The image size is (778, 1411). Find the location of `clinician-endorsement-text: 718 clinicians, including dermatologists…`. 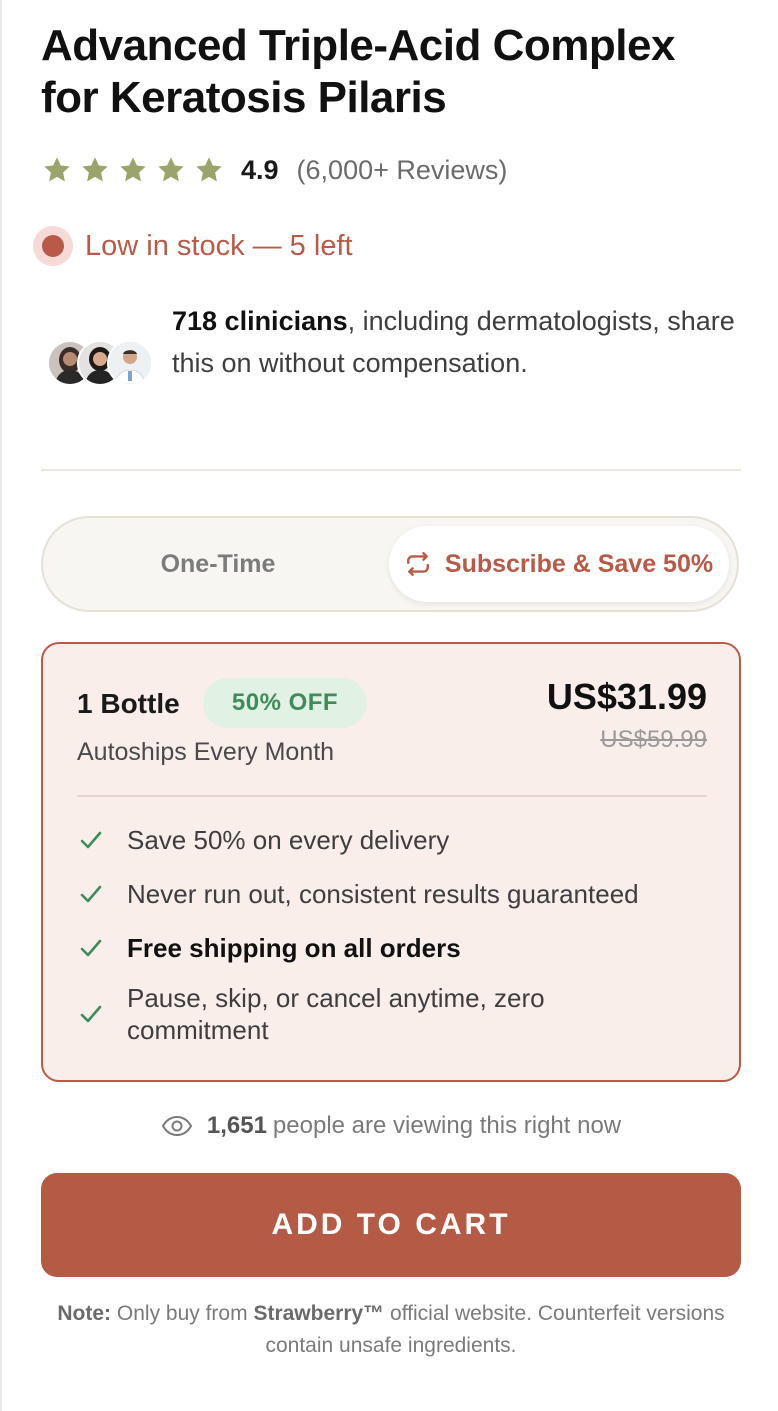

clinician-endorsement-text: 718 clinicians, including dermatologists… is located at coordinates (457, 342).